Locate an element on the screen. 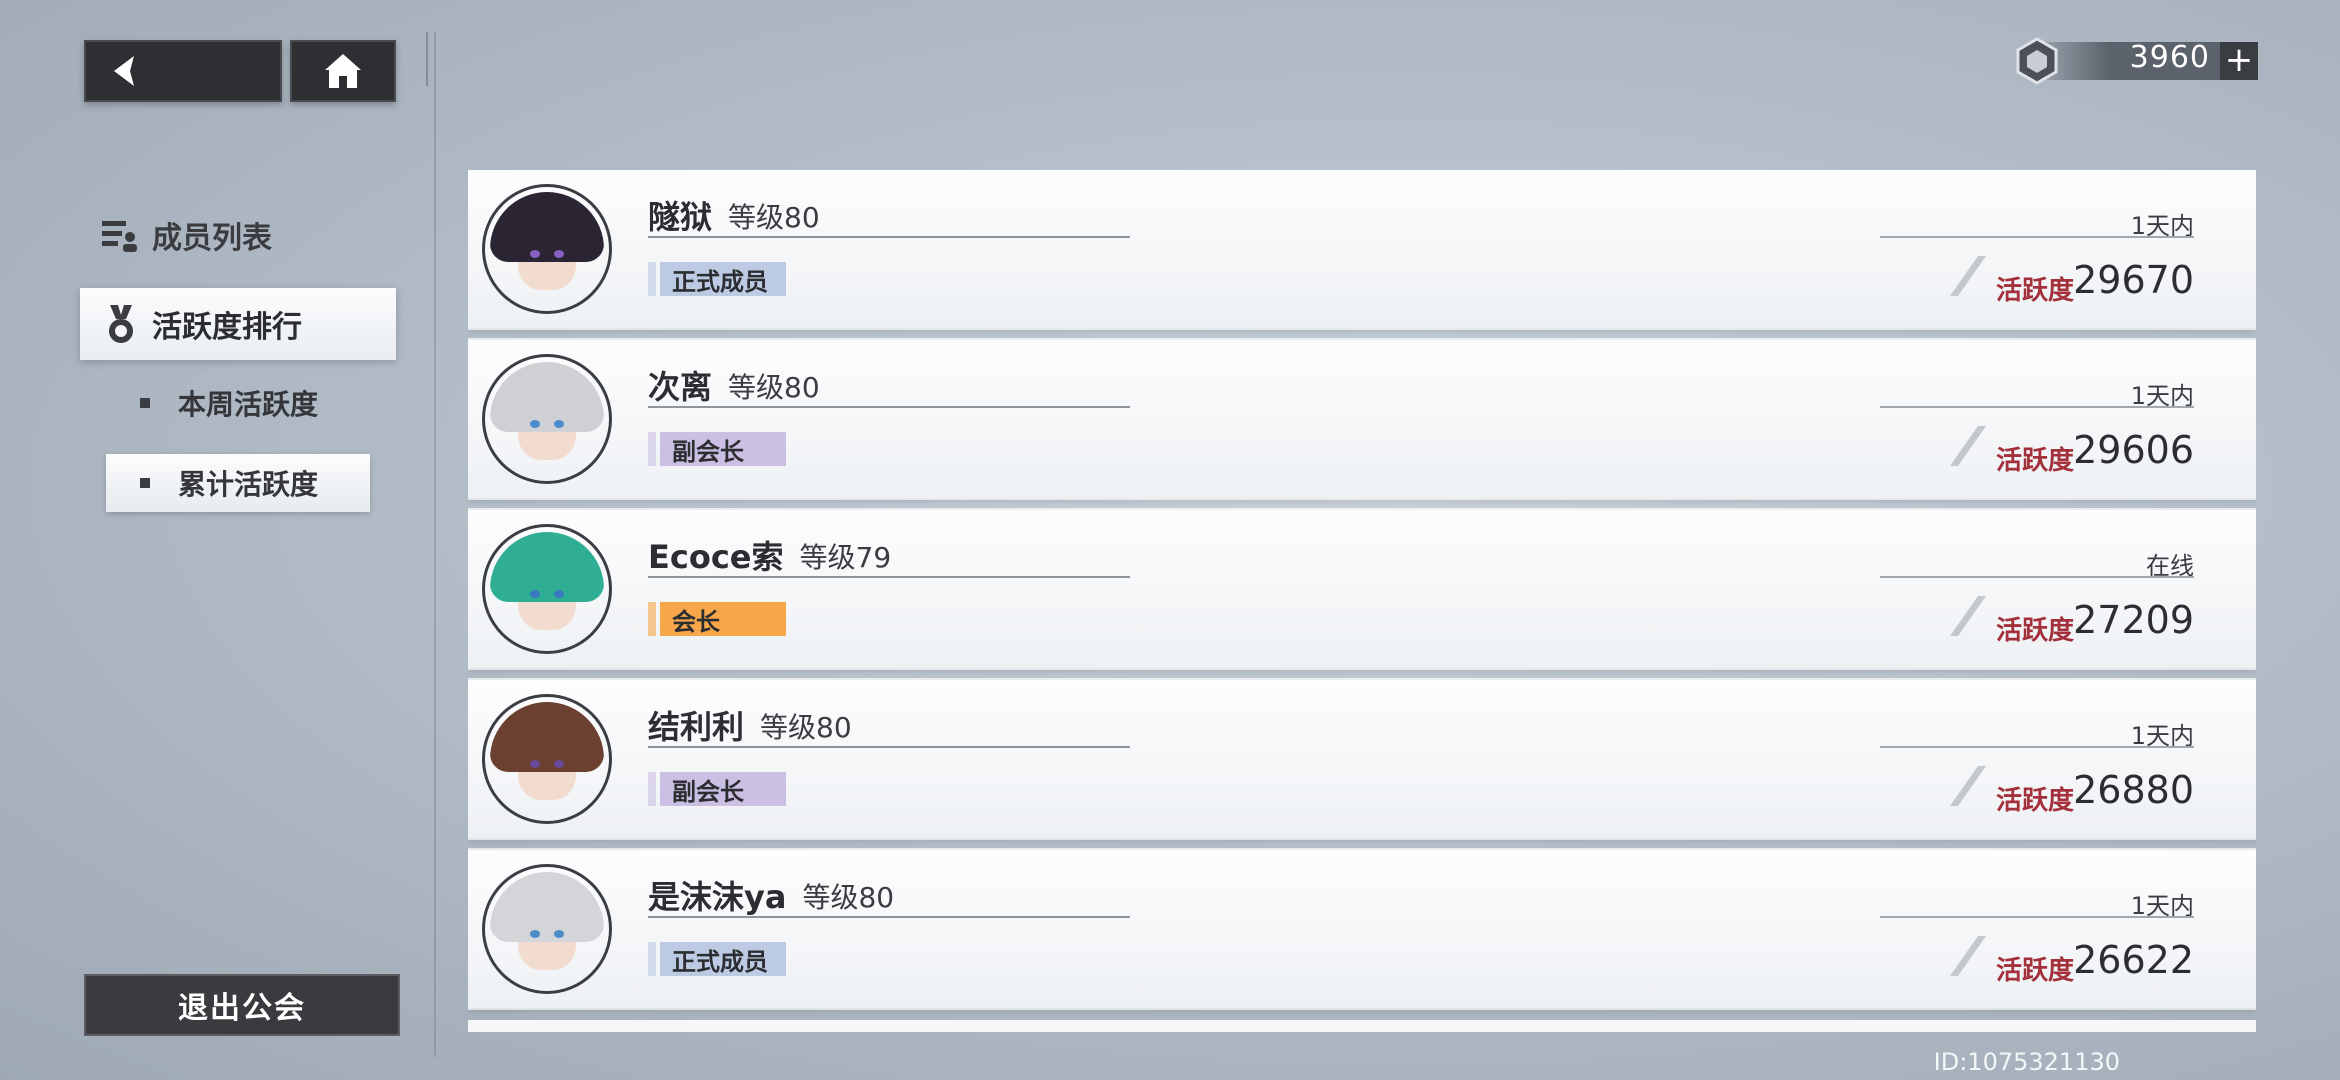 This screenshot has width=2340, height=1080. total-activity-tab: 累计活跃度 is located at coordinates (238, 483).